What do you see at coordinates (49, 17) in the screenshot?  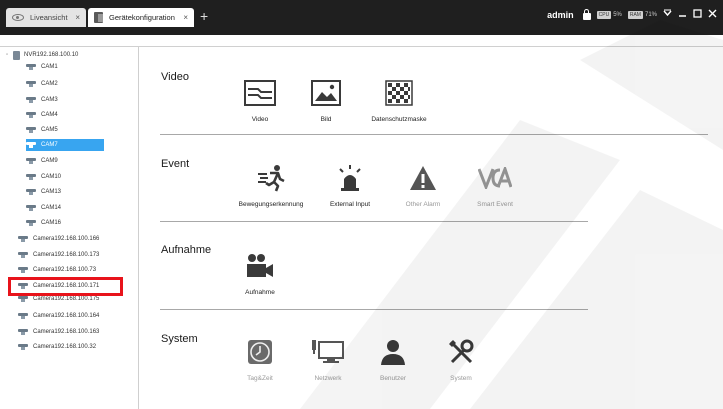 I see `tab-label: Liveansicht` at bounding box center [49, 17].